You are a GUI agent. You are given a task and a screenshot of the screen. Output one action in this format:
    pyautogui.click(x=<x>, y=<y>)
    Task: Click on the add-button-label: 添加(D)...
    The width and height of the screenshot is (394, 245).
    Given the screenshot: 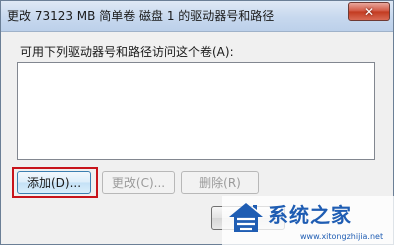 What is the action you would take?
    pyautogui.click(x=54, y=183)
    